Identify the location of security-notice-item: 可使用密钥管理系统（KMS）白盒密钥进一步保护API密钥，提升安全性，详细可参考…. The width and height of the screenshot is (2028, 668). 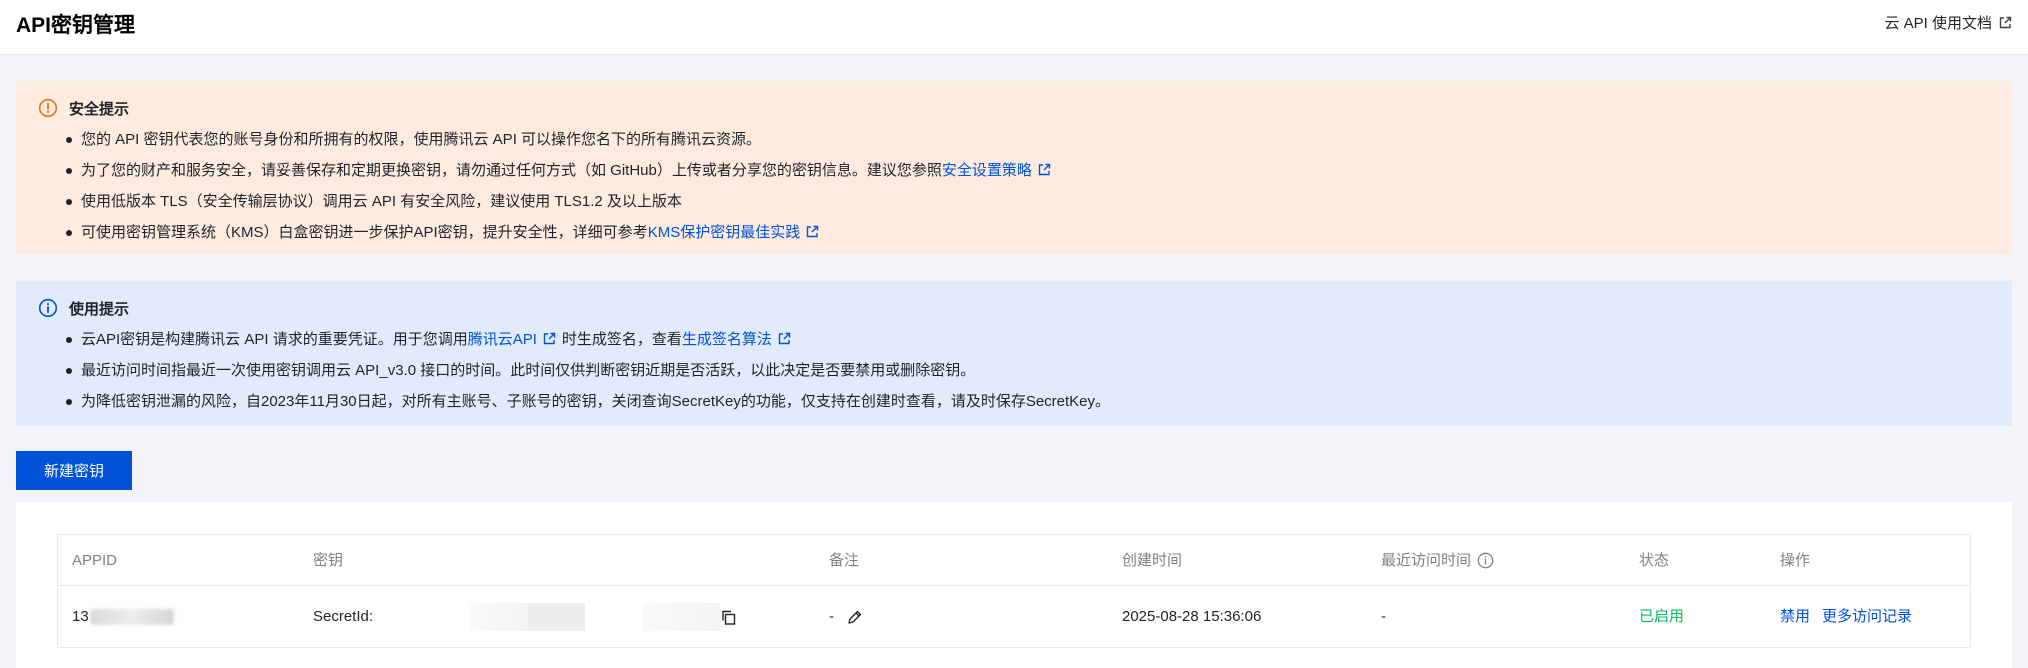
(1025, 232).